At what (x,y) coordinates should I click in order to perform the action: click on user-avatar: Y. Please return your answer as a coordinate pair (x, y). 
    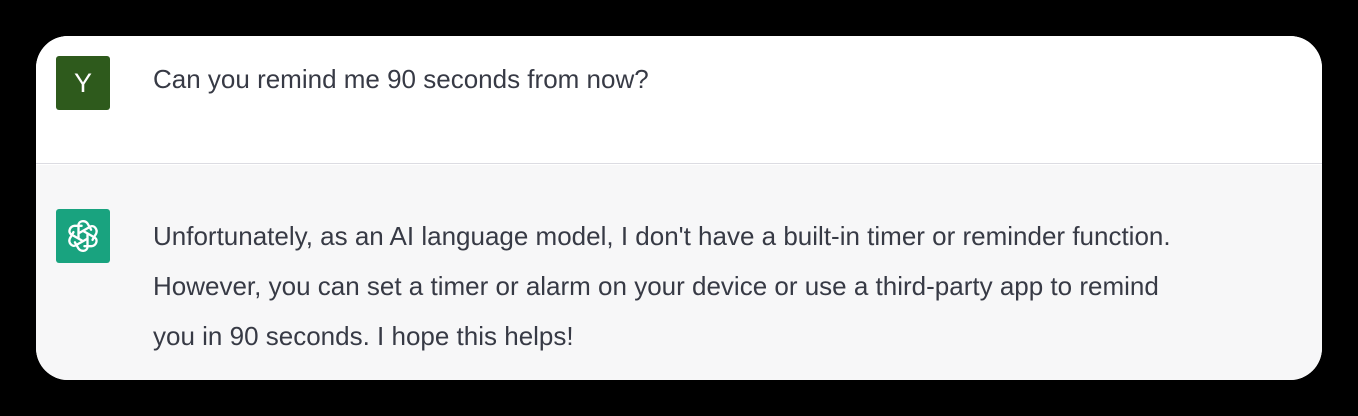
    Looking at the image, I should click on (83, 83).